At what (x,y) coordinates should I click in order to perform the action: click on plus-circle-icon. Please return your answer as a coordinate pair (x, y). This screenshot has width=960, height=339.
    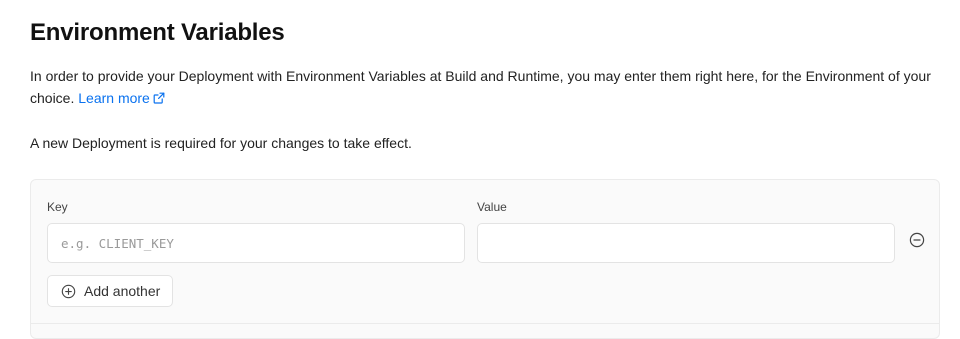
    Looking at the image, I should click on (68, 291).